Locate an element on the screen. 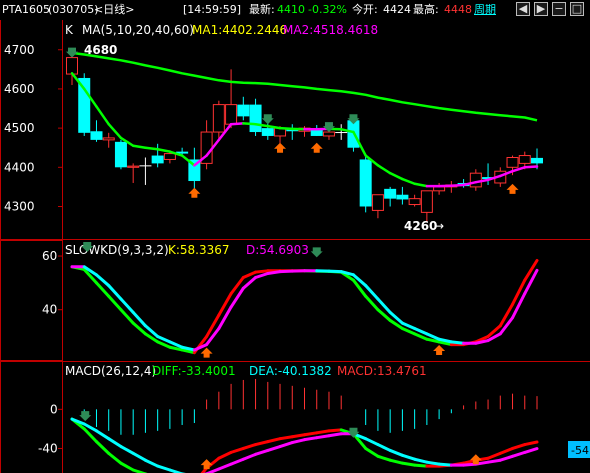  macd-tick-label: -40 is located at coordinates (48, 448).